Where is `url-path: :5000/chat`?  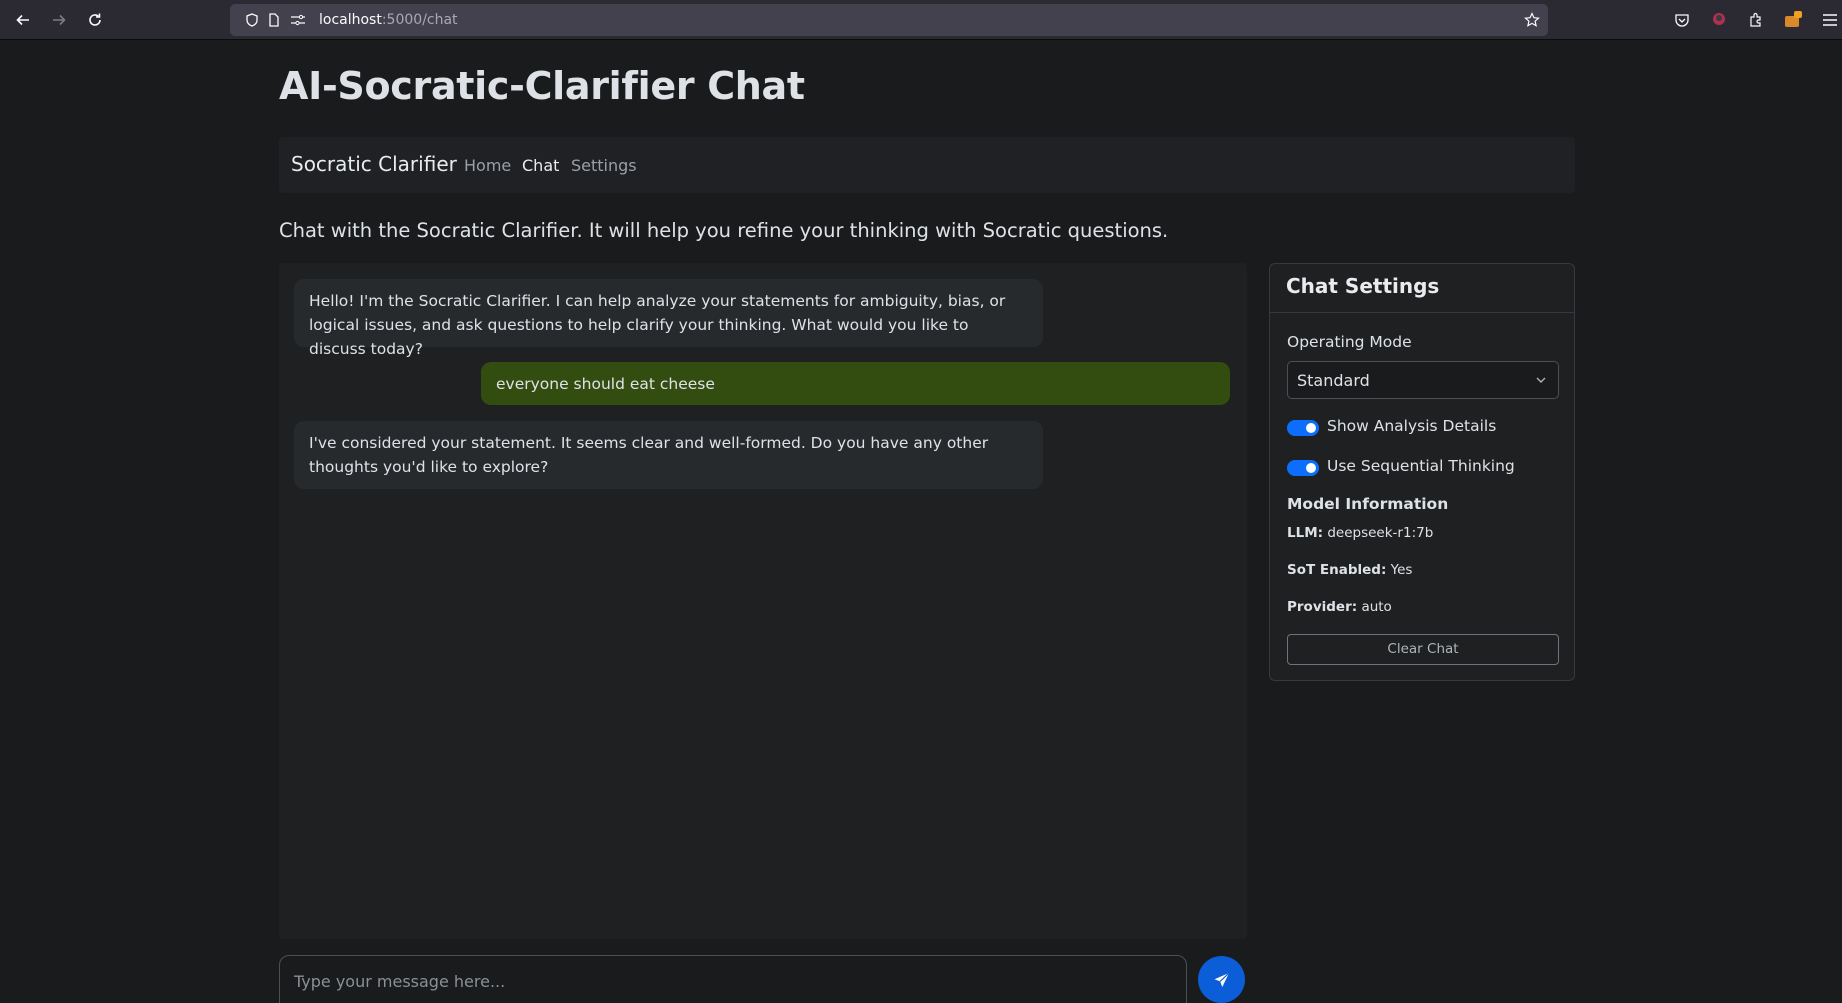 url-path: :5000/chat is located at coordinates (419, 20).